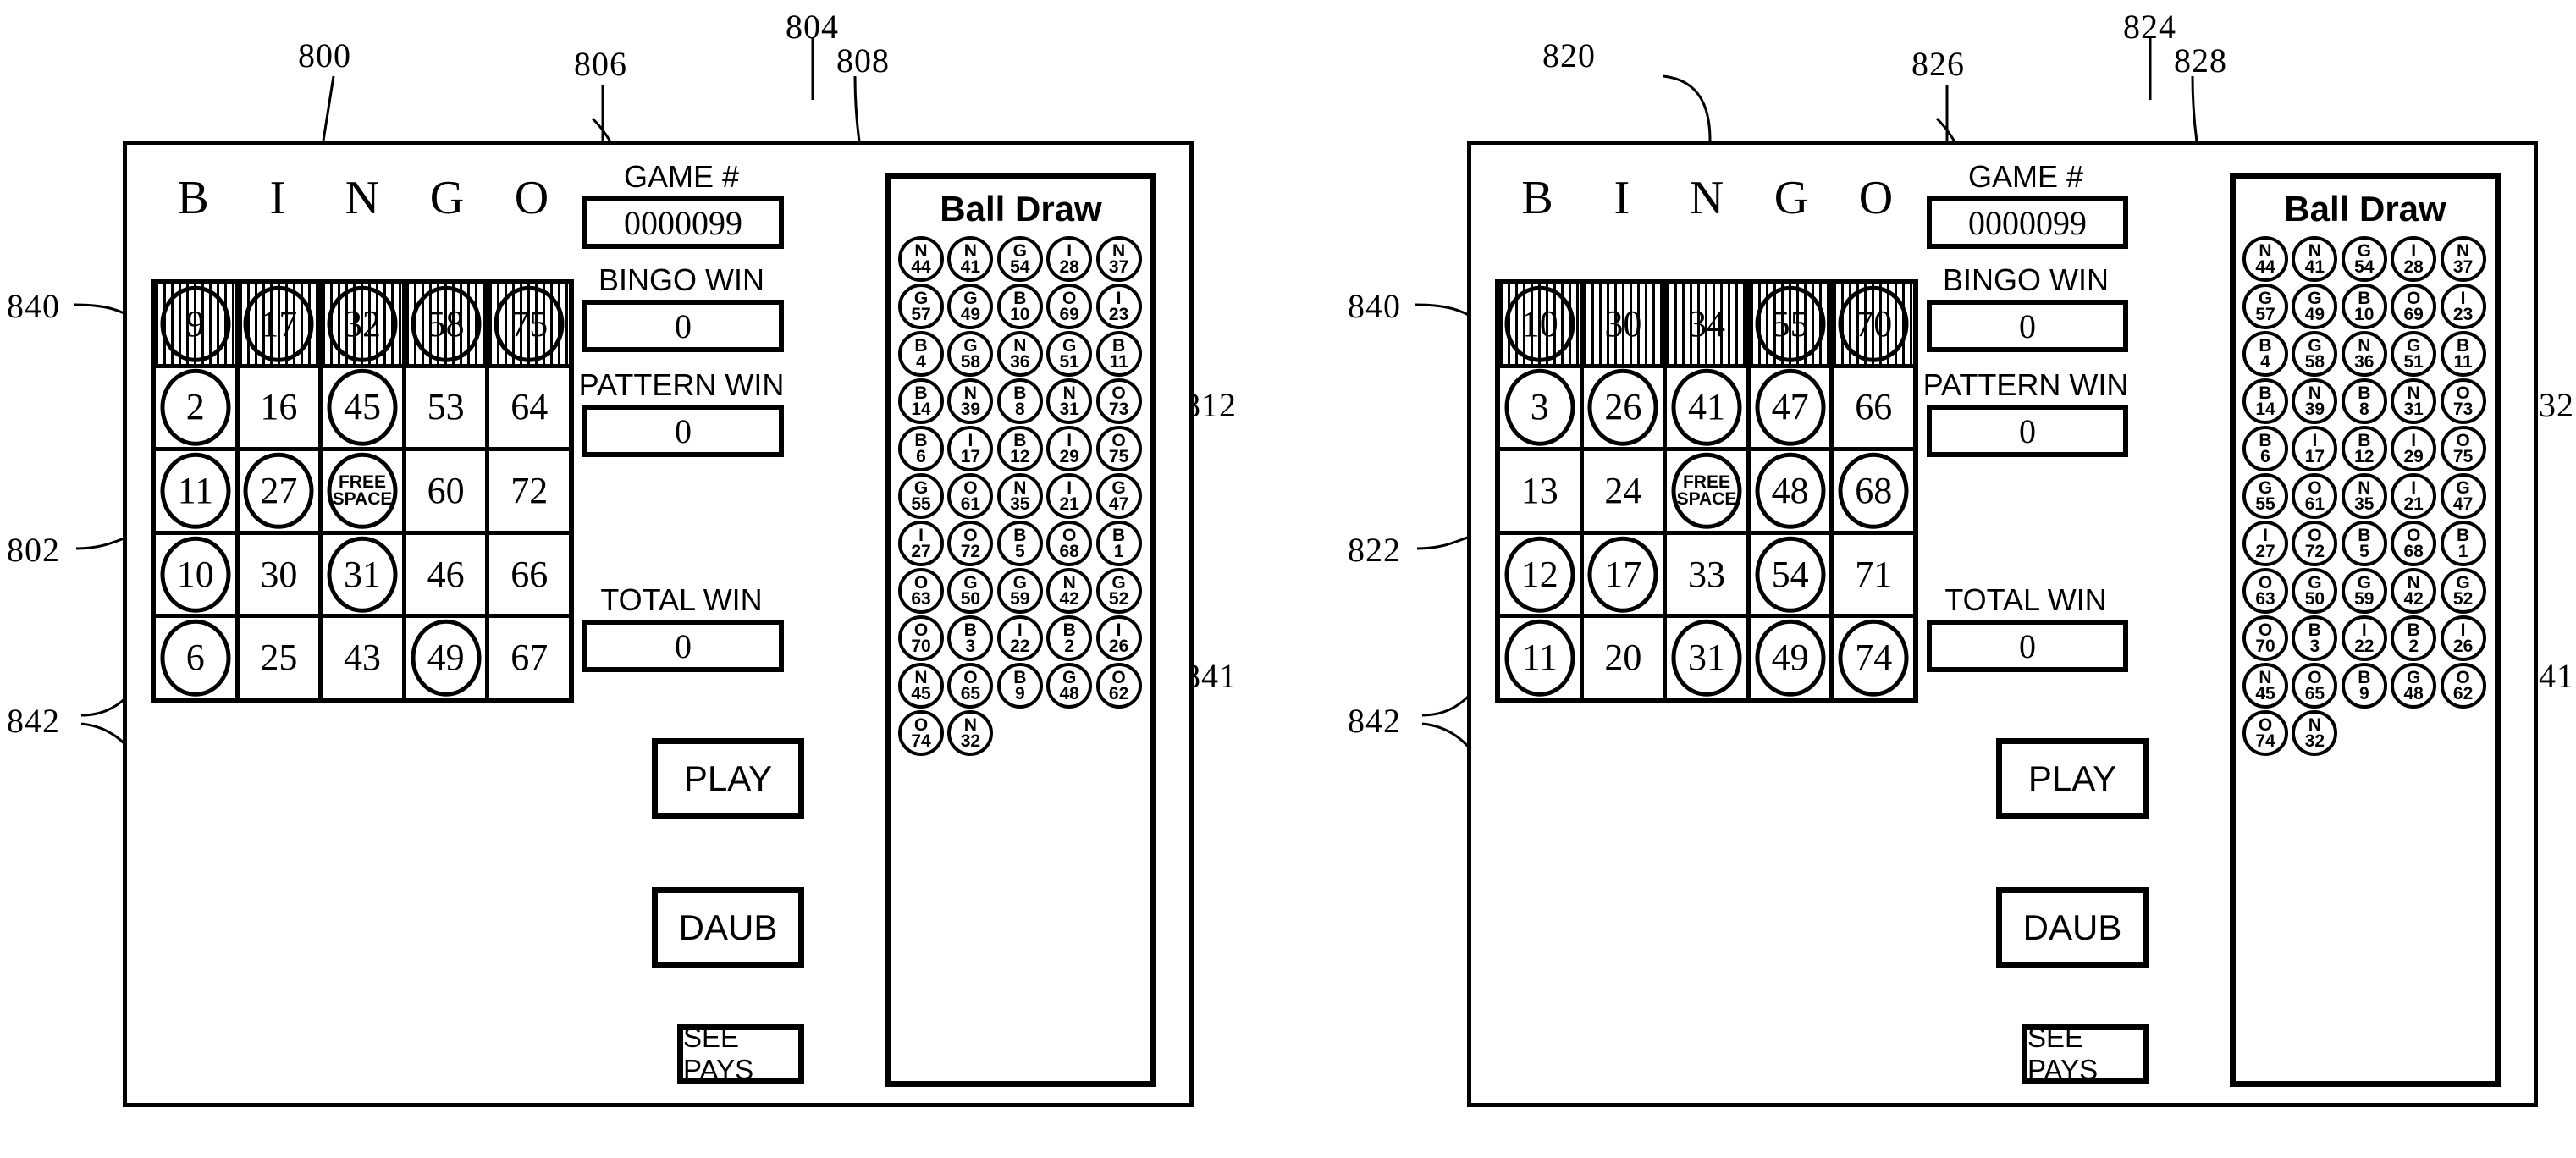 This screenshot has width=2576, height=1158. Describe the element at coordinates (2364, 259) in the screenshot. I see `ball-draw-item: G 54` at that location.